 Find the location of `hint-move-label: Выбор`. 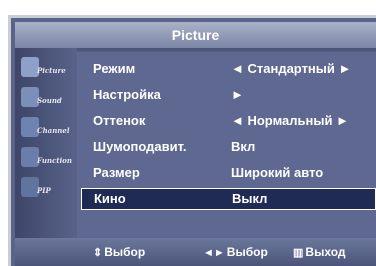

hint-move-label: Выбор is located at coordinates (125, 252).